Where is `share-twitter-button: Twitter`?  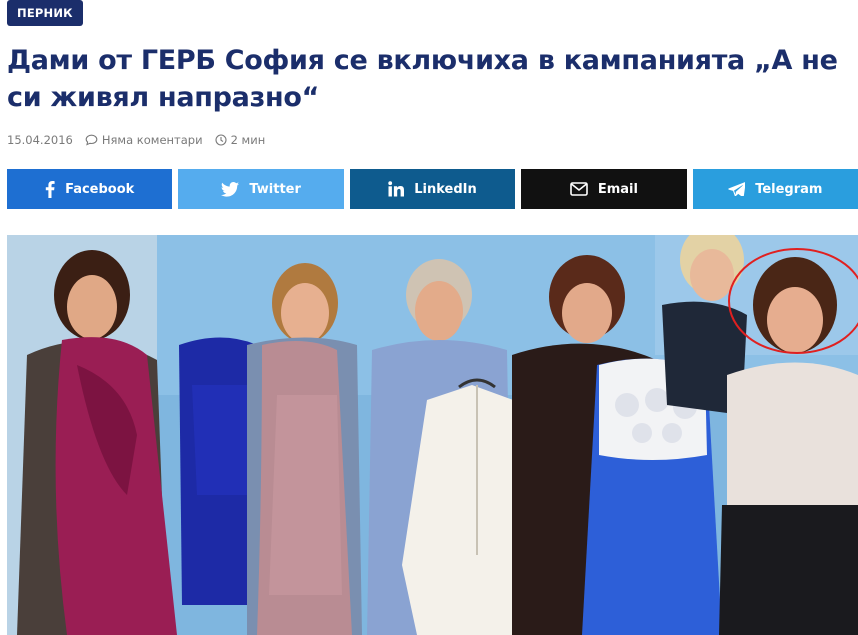 share-twitter-button: Twitter is located at coordinates (261, 189).